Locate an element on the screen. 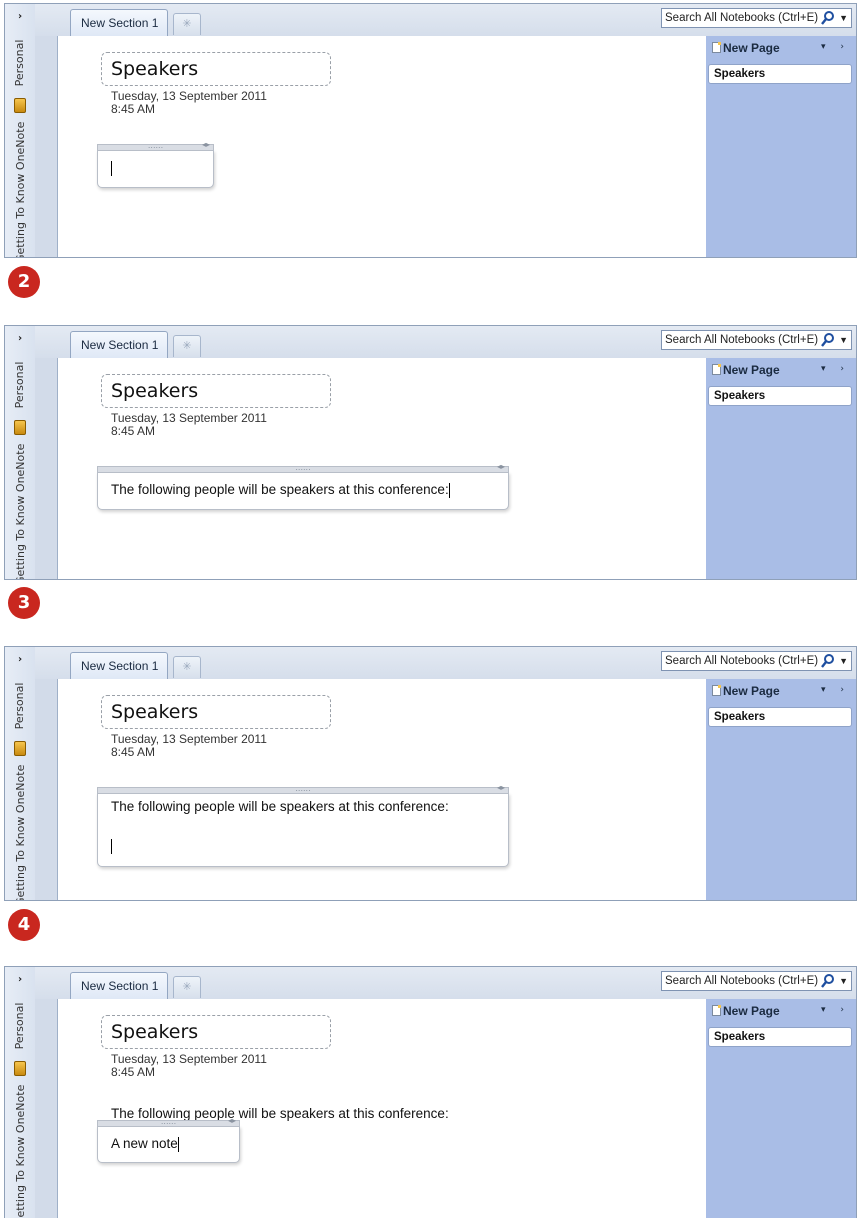 The width and height of the screenshot is (860, 1218). step-badge-4: 4 is located at coordinates (24, 925).